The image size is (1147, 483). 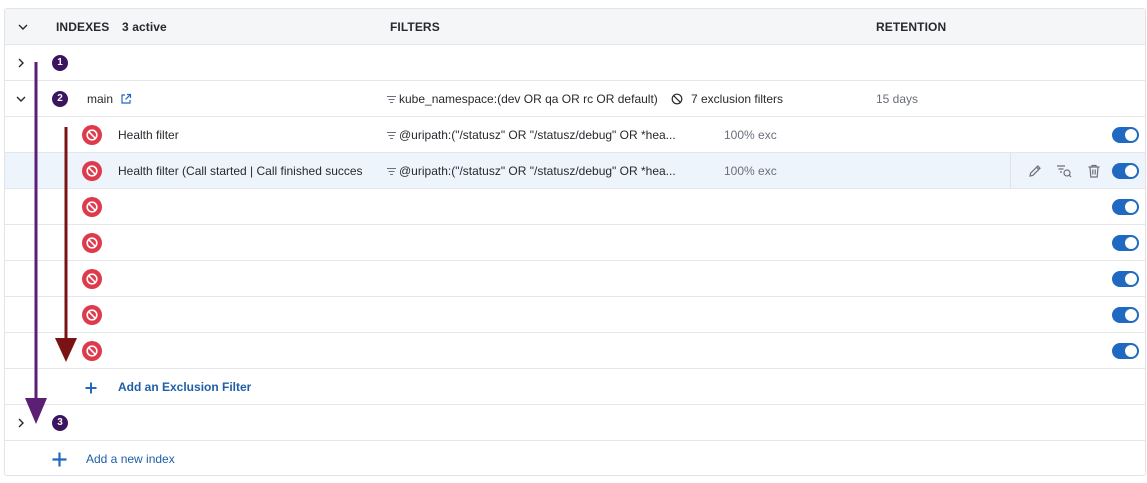 What do you see at coordinates (51, 243) in the screenshot?
I see `annotation-arrows` at bounding box center [51, 243].